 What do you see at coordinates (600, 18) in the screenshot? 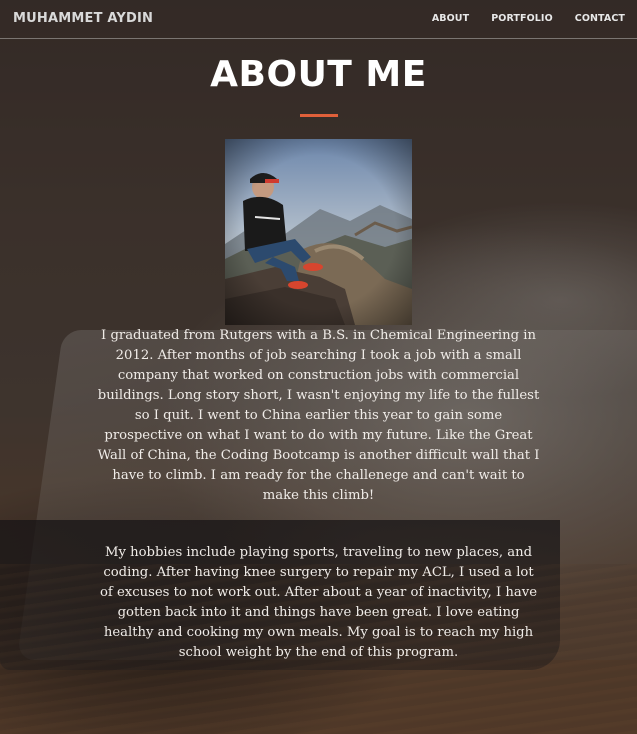
I see `nav-link-contact: CONTACT` at bounding box center [600, 18].